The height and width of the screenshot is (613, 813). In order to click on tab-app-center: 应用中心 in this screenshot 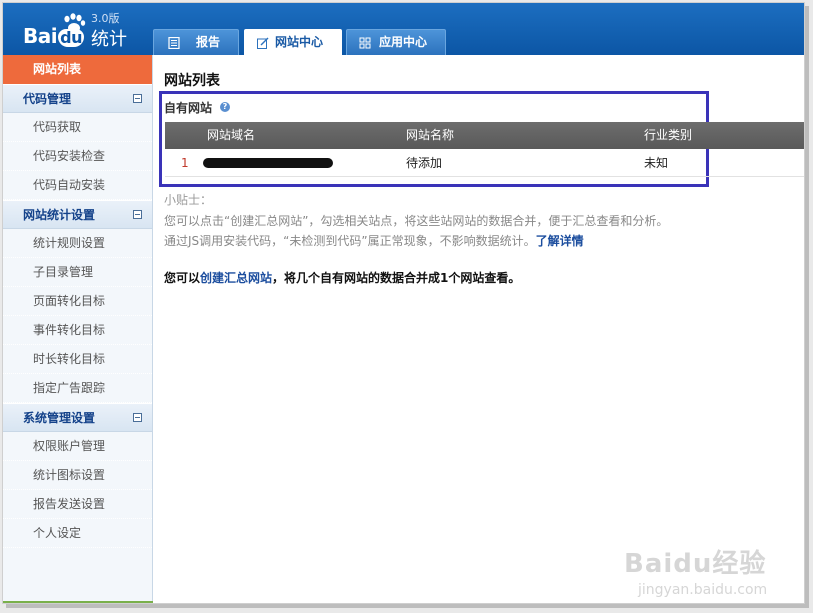, I will do `click(396, 42)`.